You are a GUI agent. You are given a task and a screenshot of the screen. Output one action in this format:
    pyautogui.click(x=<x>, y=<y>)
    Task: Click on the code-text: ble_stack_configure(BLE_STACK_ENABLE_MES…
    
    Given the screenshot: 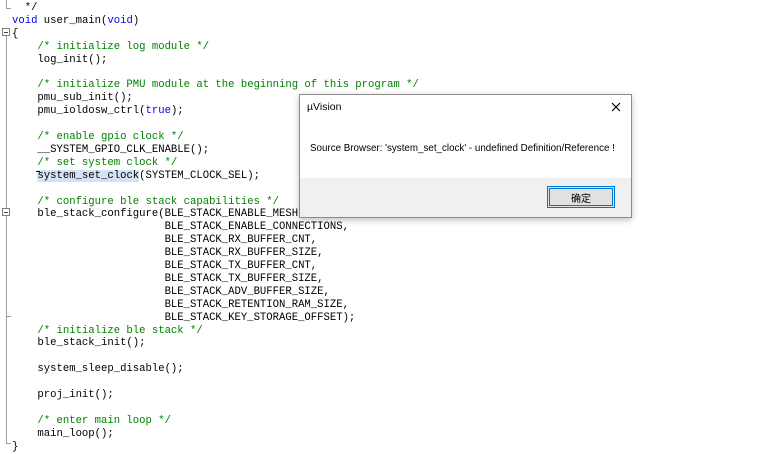 What is the action you would take?
    pyautogui.click(x=158, y=214)
    